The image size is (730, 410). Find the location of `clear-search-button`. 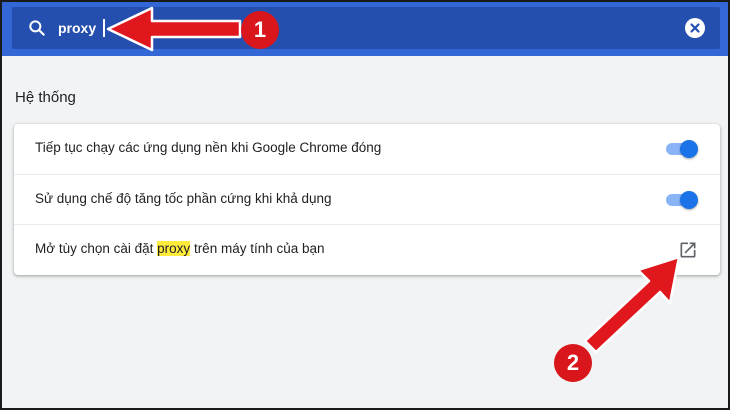

clear-search-button is located at coordinates (695, 28).